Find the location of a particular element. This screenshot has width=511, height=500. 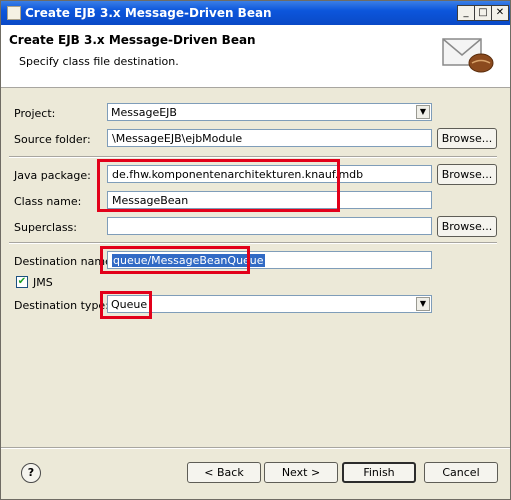

jms-checkbox: ✔ is located at coordinates (22, 282).